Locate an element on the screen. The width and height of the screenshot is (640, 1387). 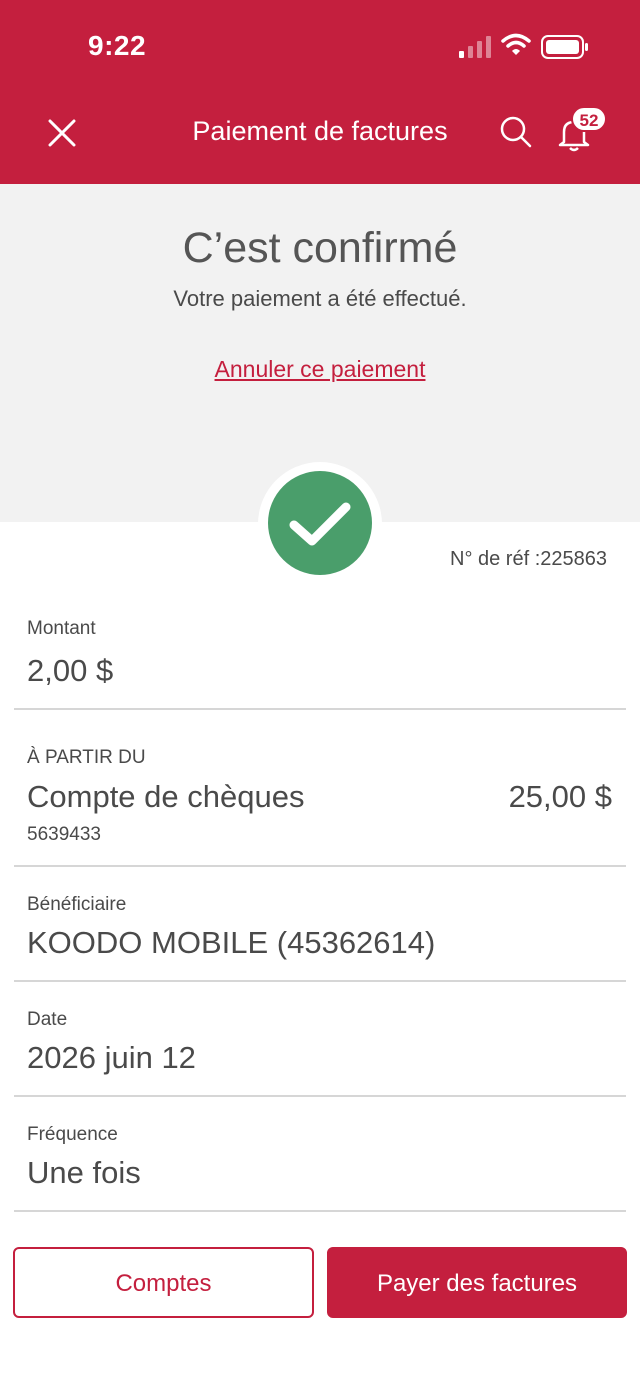
checkmark-icon is located at coordinates (320, 524).